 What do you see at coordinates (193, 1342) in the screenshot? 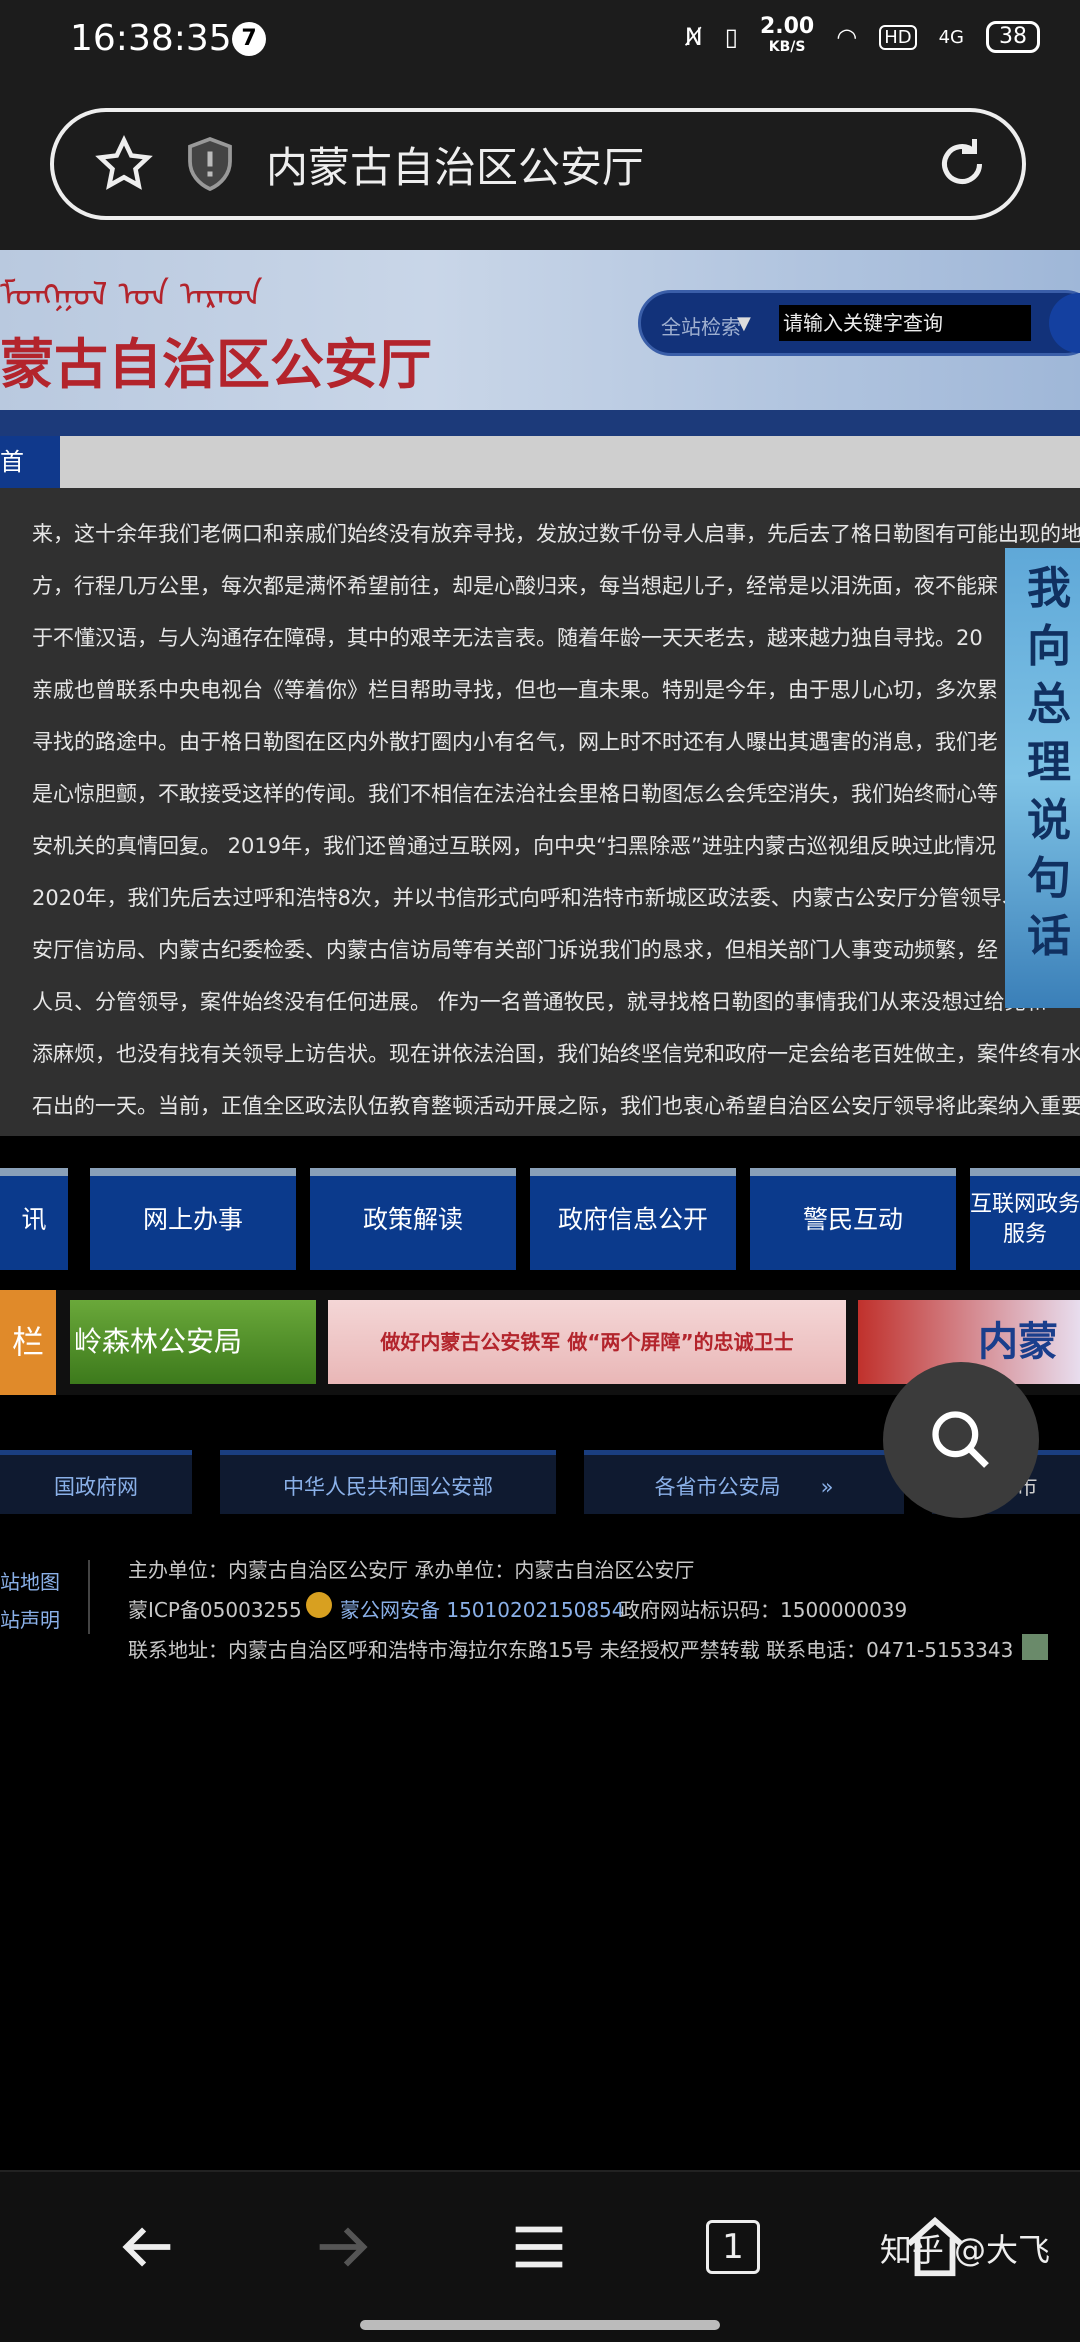
I see `banner-forest-police: 岭森林公安局` at bounding box center [193, 1342].